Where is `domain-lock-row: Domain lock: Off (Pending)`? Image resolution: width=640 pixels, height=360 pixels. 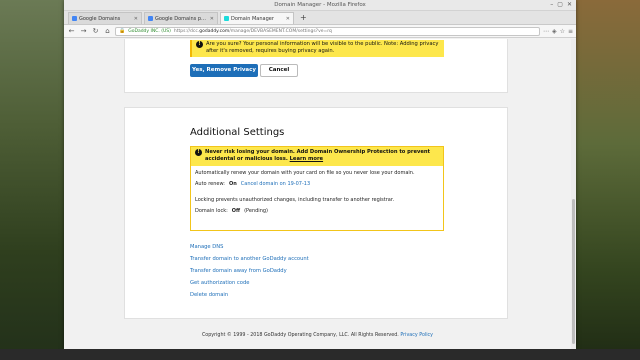
domain-lock-row: Domain lock: Off (Pending) is located at coordinates (317, 211).